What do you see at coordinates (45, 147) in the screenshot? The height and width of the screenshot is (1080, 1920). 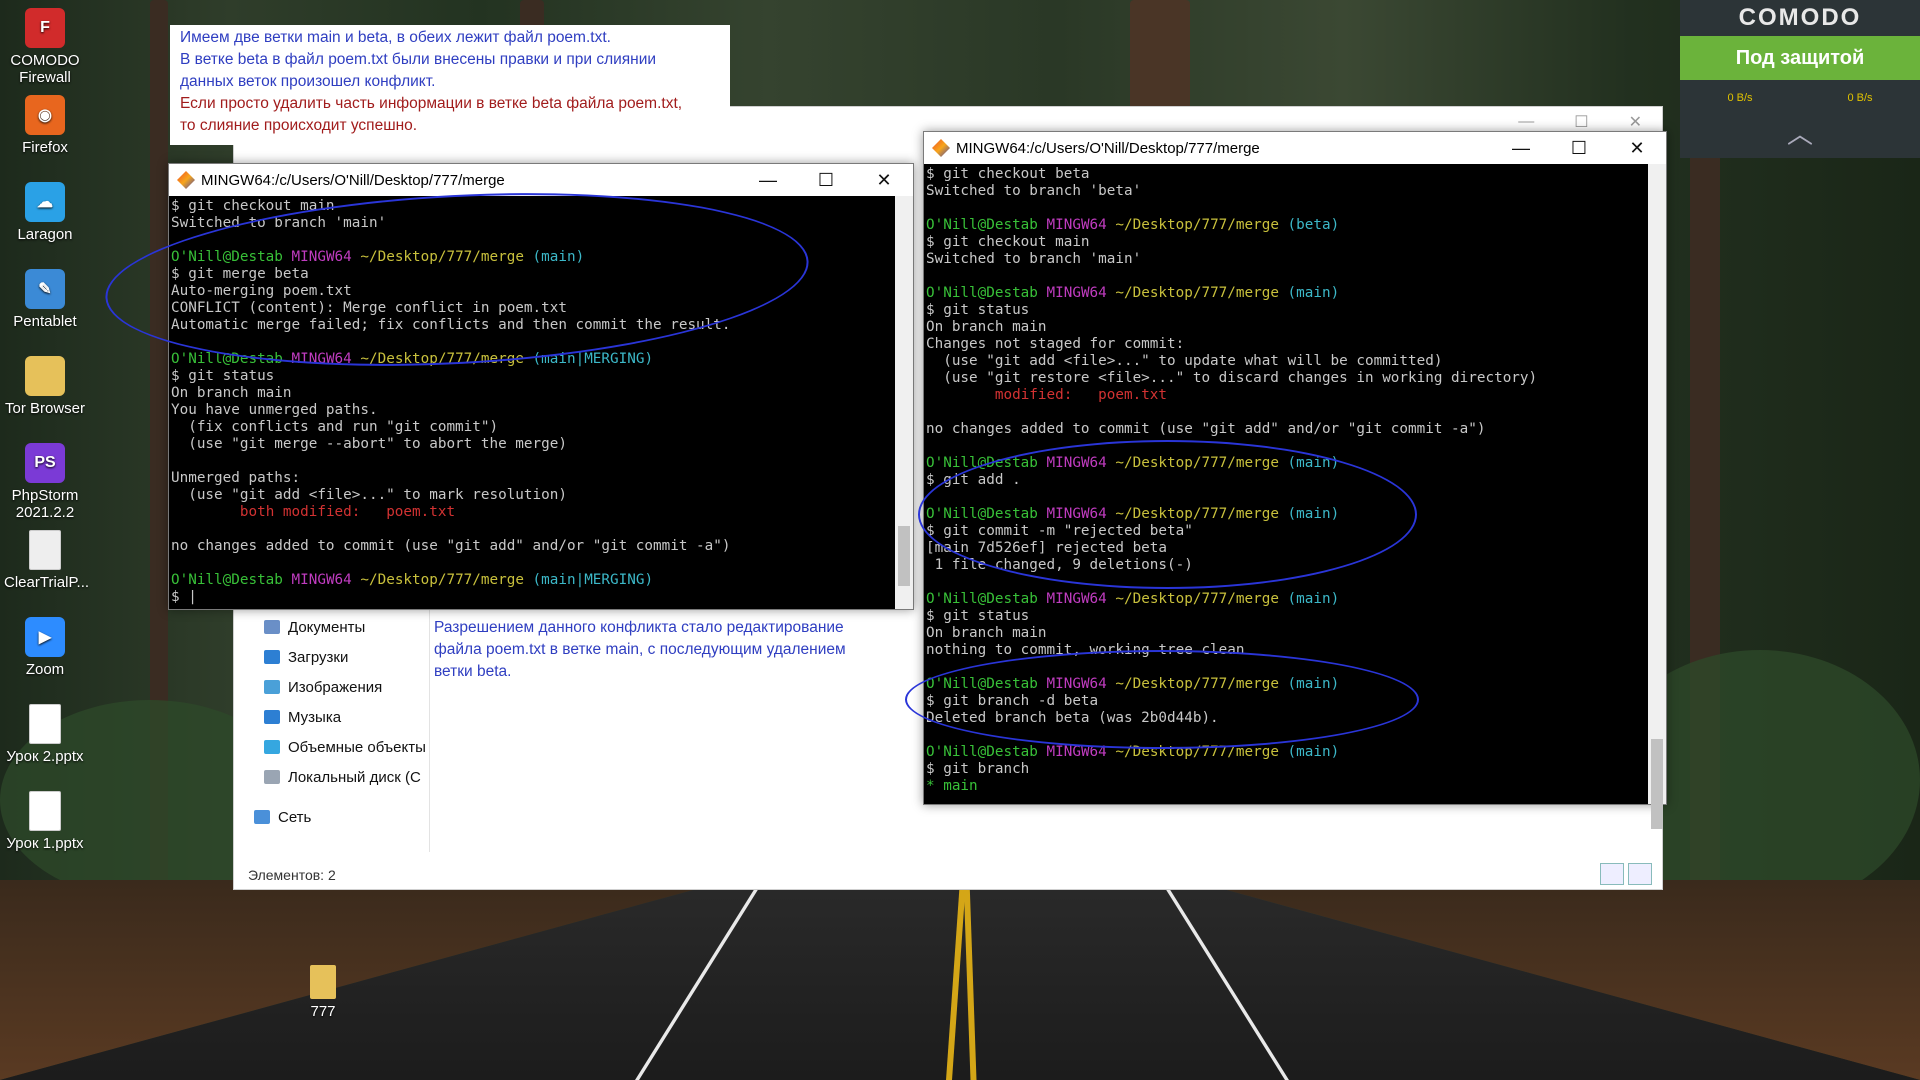 I see `desktop-icon-label: Firefox` at bounding box center [45, 147].